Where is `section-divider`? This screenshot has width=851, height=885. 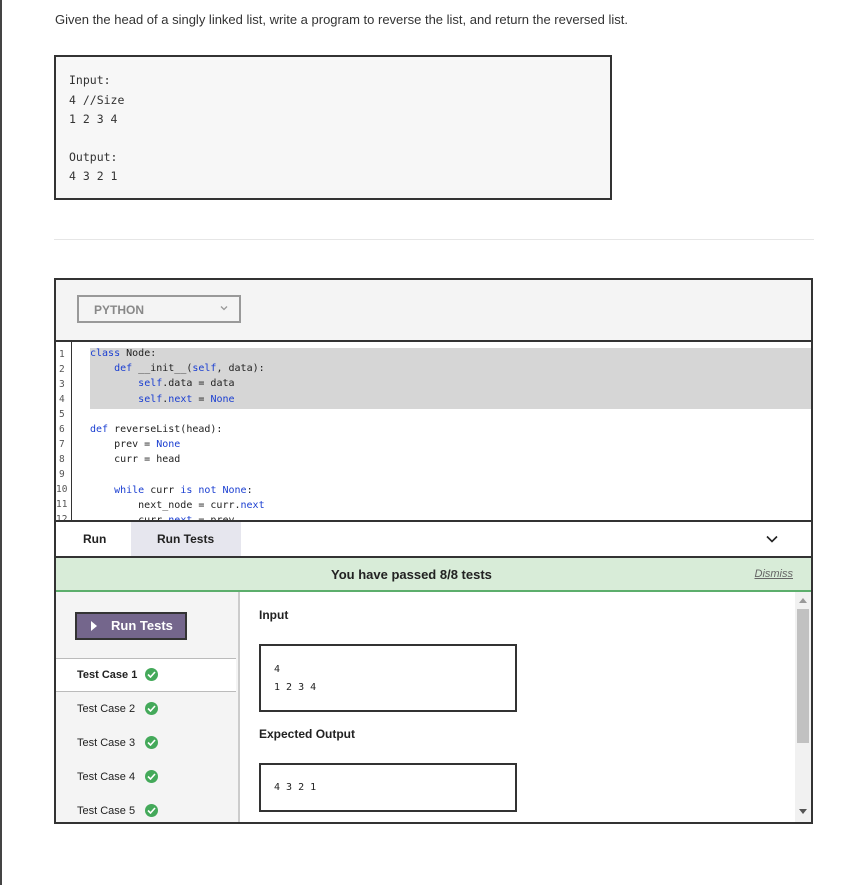 section-divider is located at coordinates (434, 239).